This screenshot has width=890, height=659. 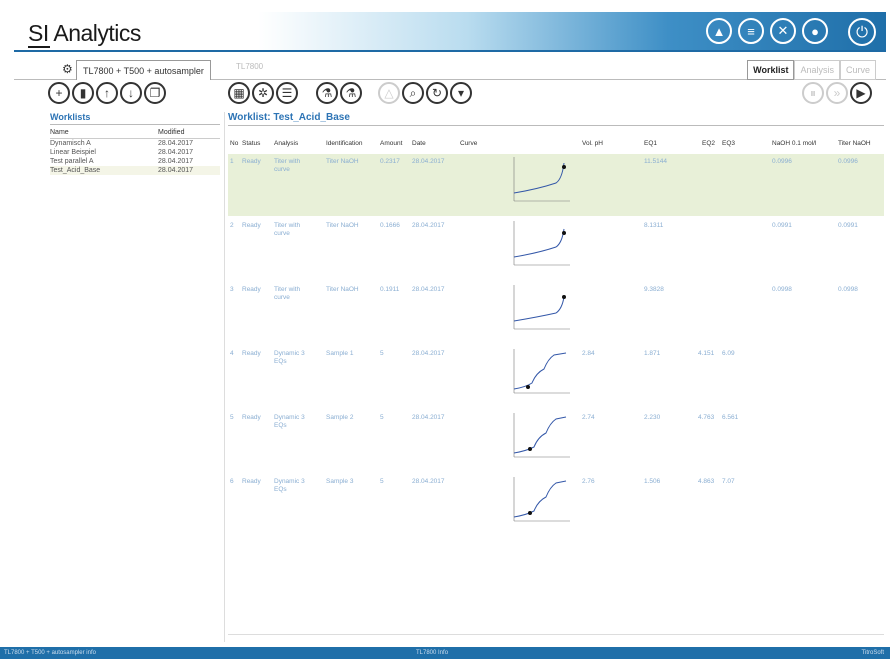 I want to click on settings-icon: ✲, so click(x=263, y=93).